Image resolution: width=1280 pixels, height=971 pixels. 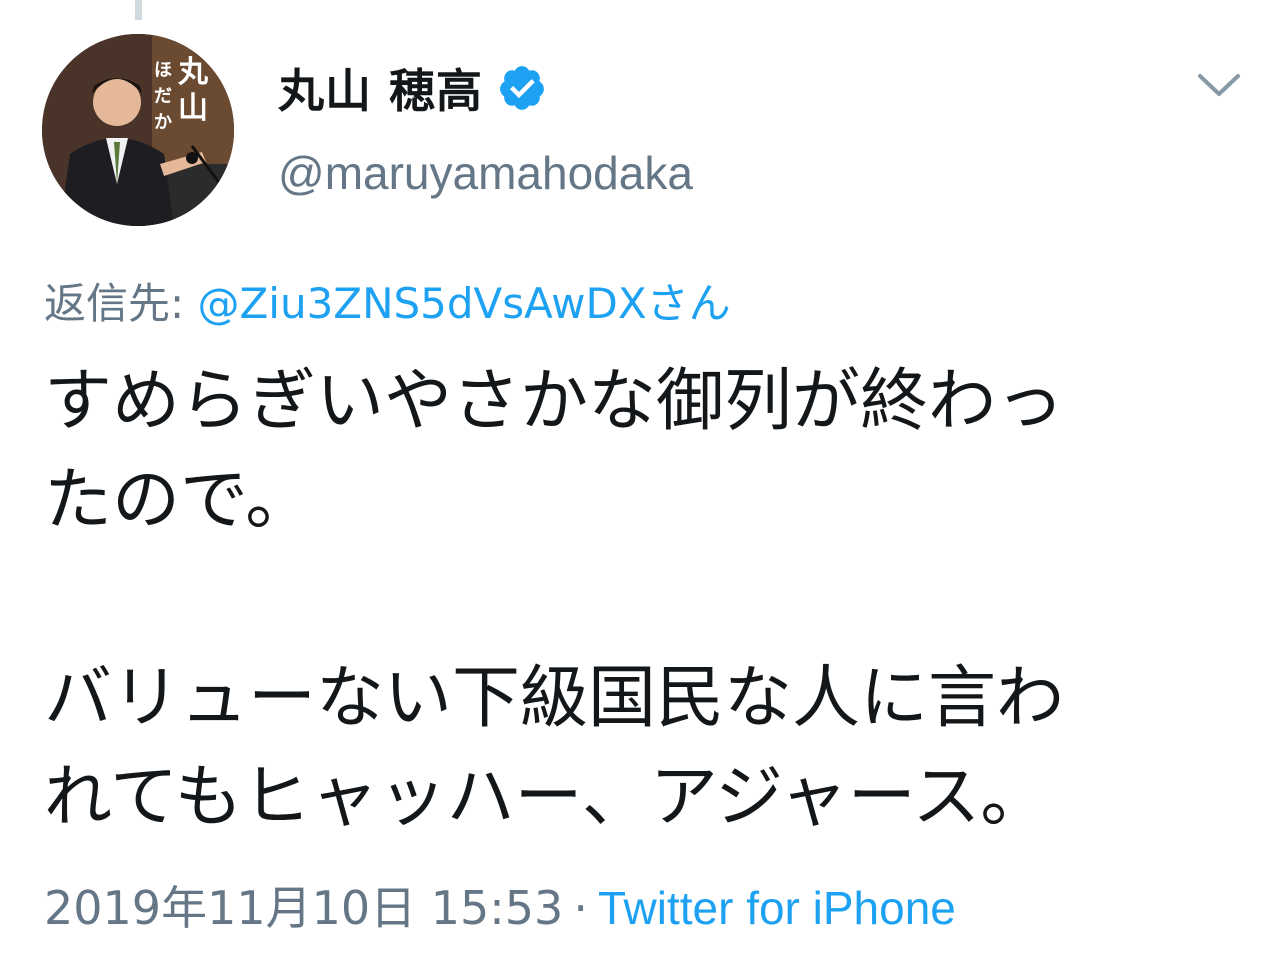 I want to click on reply-target-link: @Ziu3ZNS5dVsAwDXさん, so click(x=464, y=303).